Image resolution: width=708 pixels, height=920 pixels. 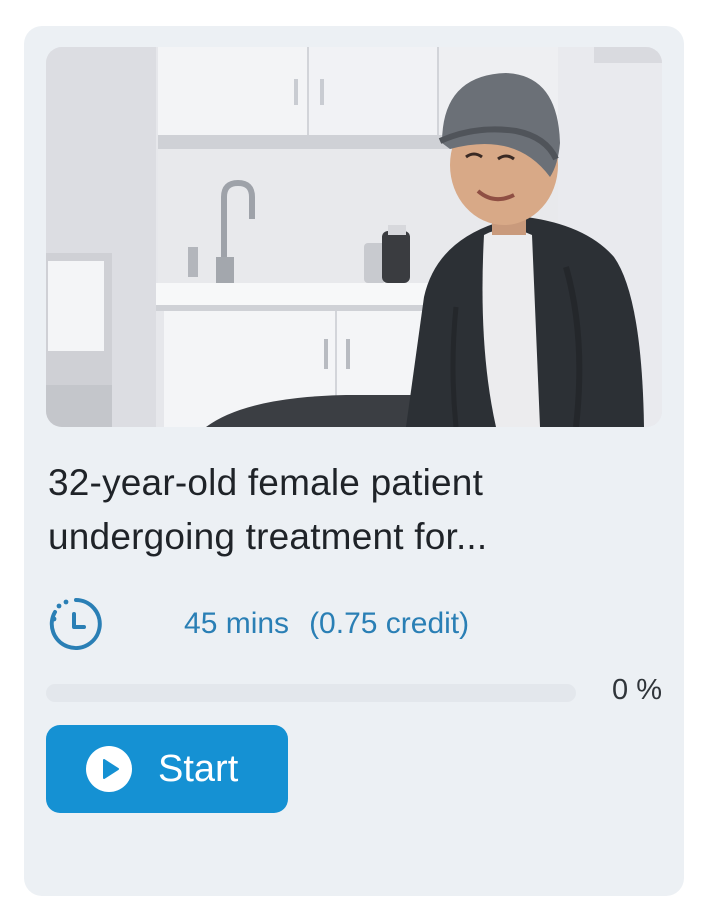 What do you see at coordinates (198, 768) in the screenshot?
I see `start-label: Start` at bounding box center [198, 768].